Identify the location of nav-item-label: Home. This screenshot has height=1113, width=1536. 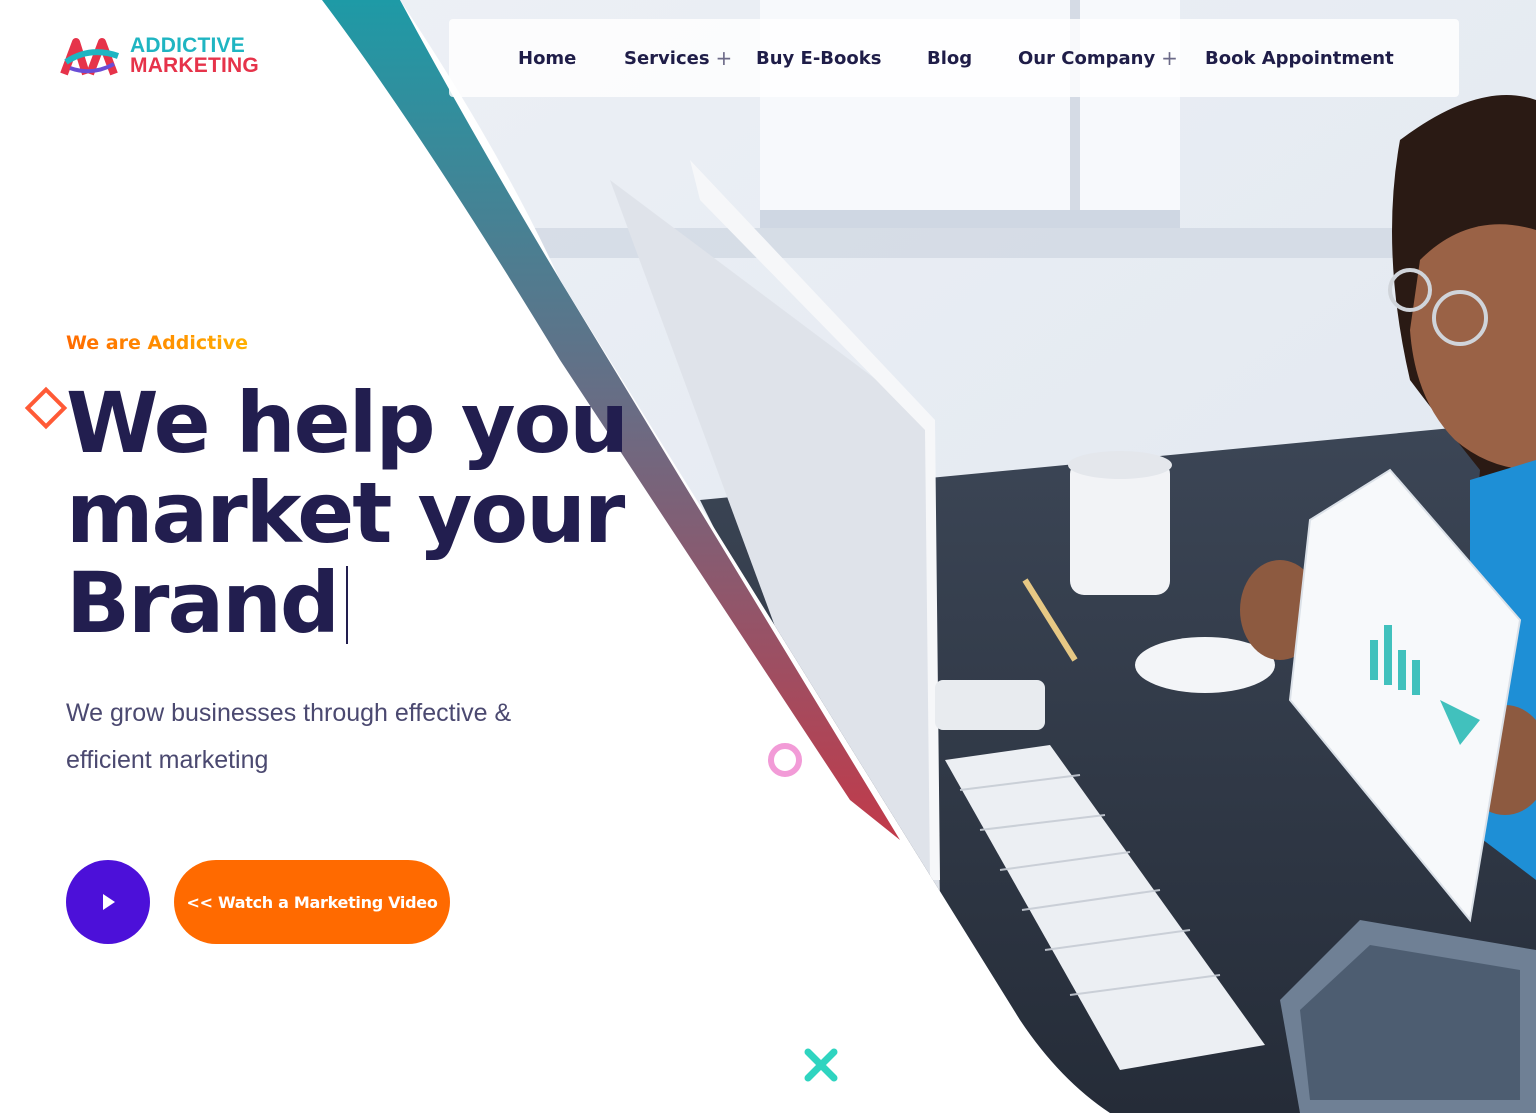
(547, 58).